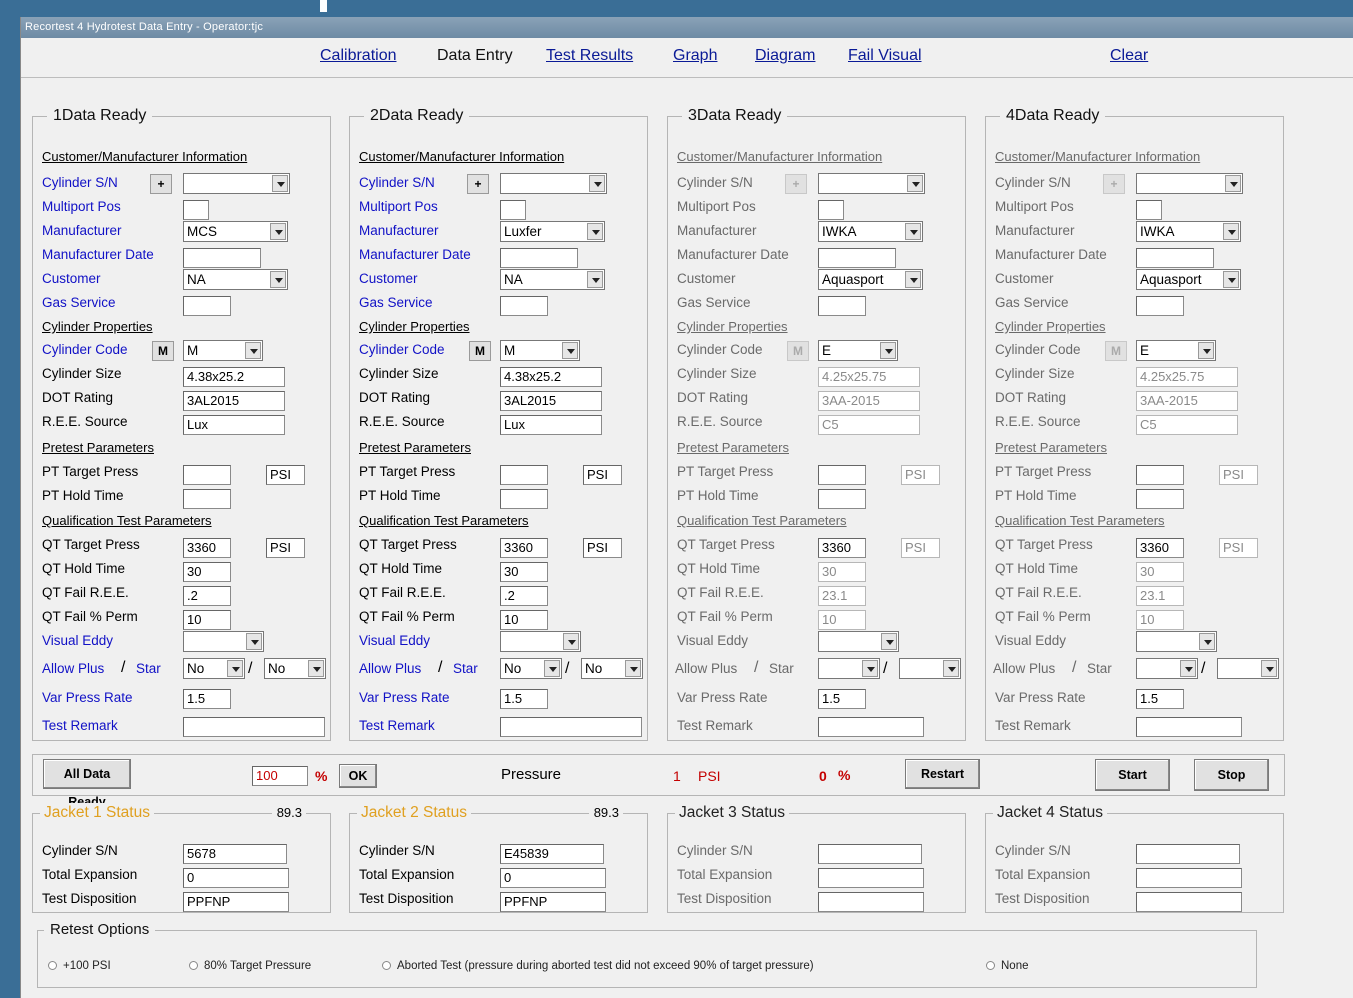  I want to click on panel2-star-dropdown: No, so click(612, 668).